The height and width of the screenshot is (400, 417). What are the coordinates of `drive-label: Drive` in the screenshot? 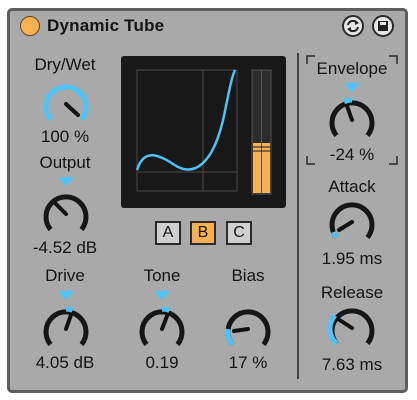 It's located at (65, 275).